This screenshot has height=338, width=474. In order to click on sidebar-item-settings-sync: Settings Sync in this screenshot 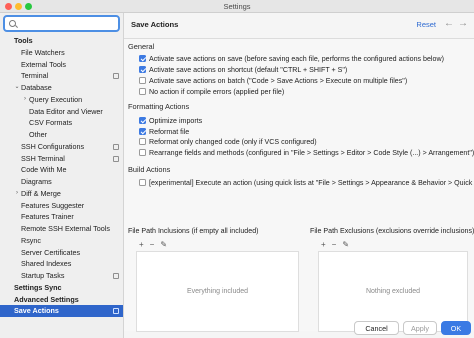, I will do `click(61, 288)`.